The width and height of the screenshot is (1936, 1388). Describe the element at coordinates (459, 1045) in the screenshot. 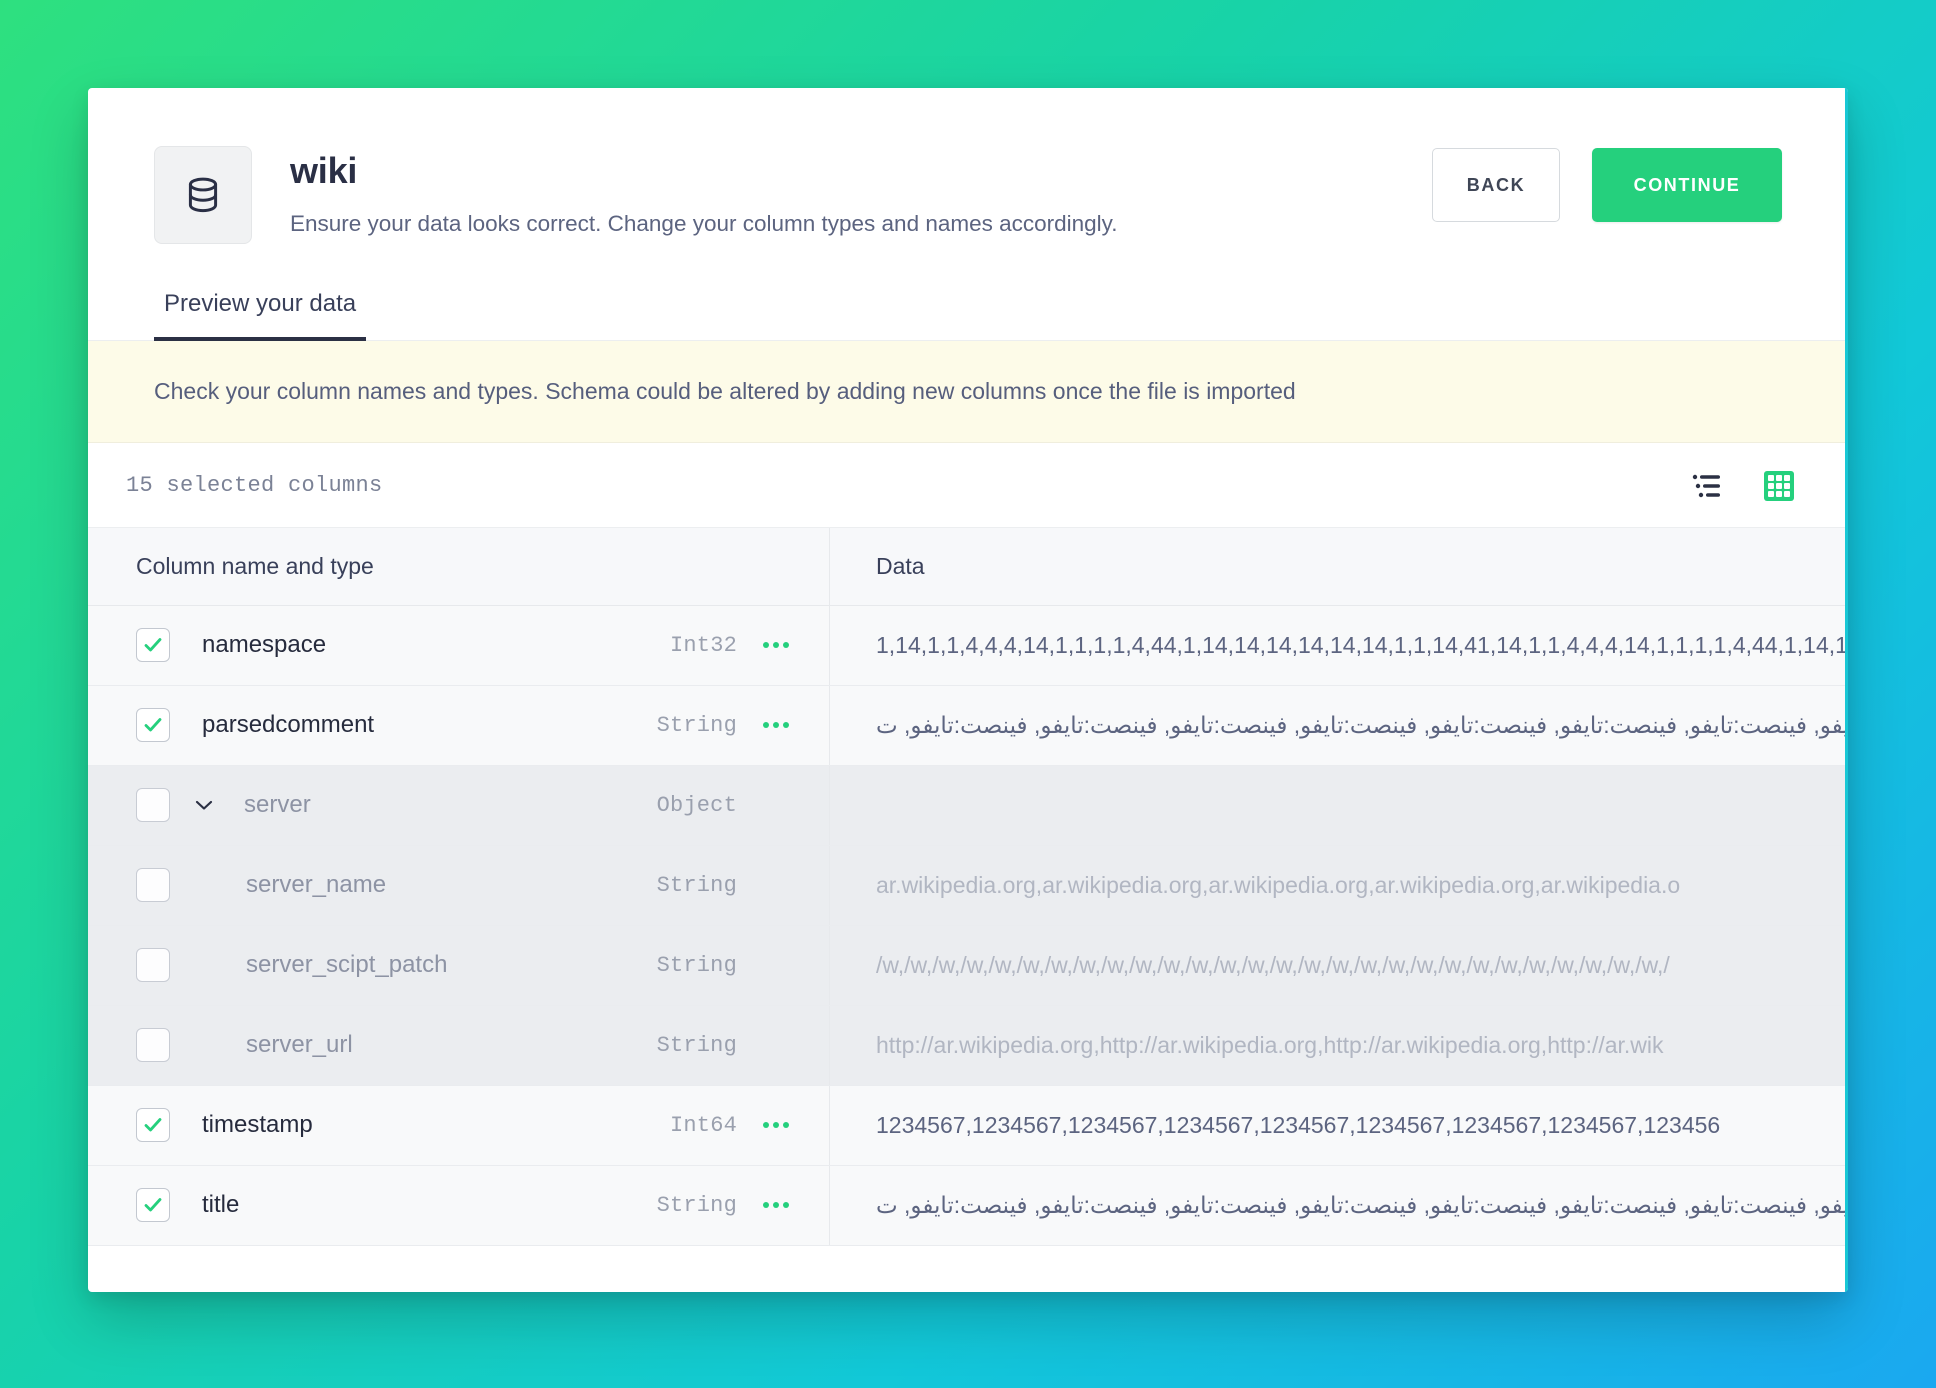

I see `column-name-cell: server_url String` at that location.